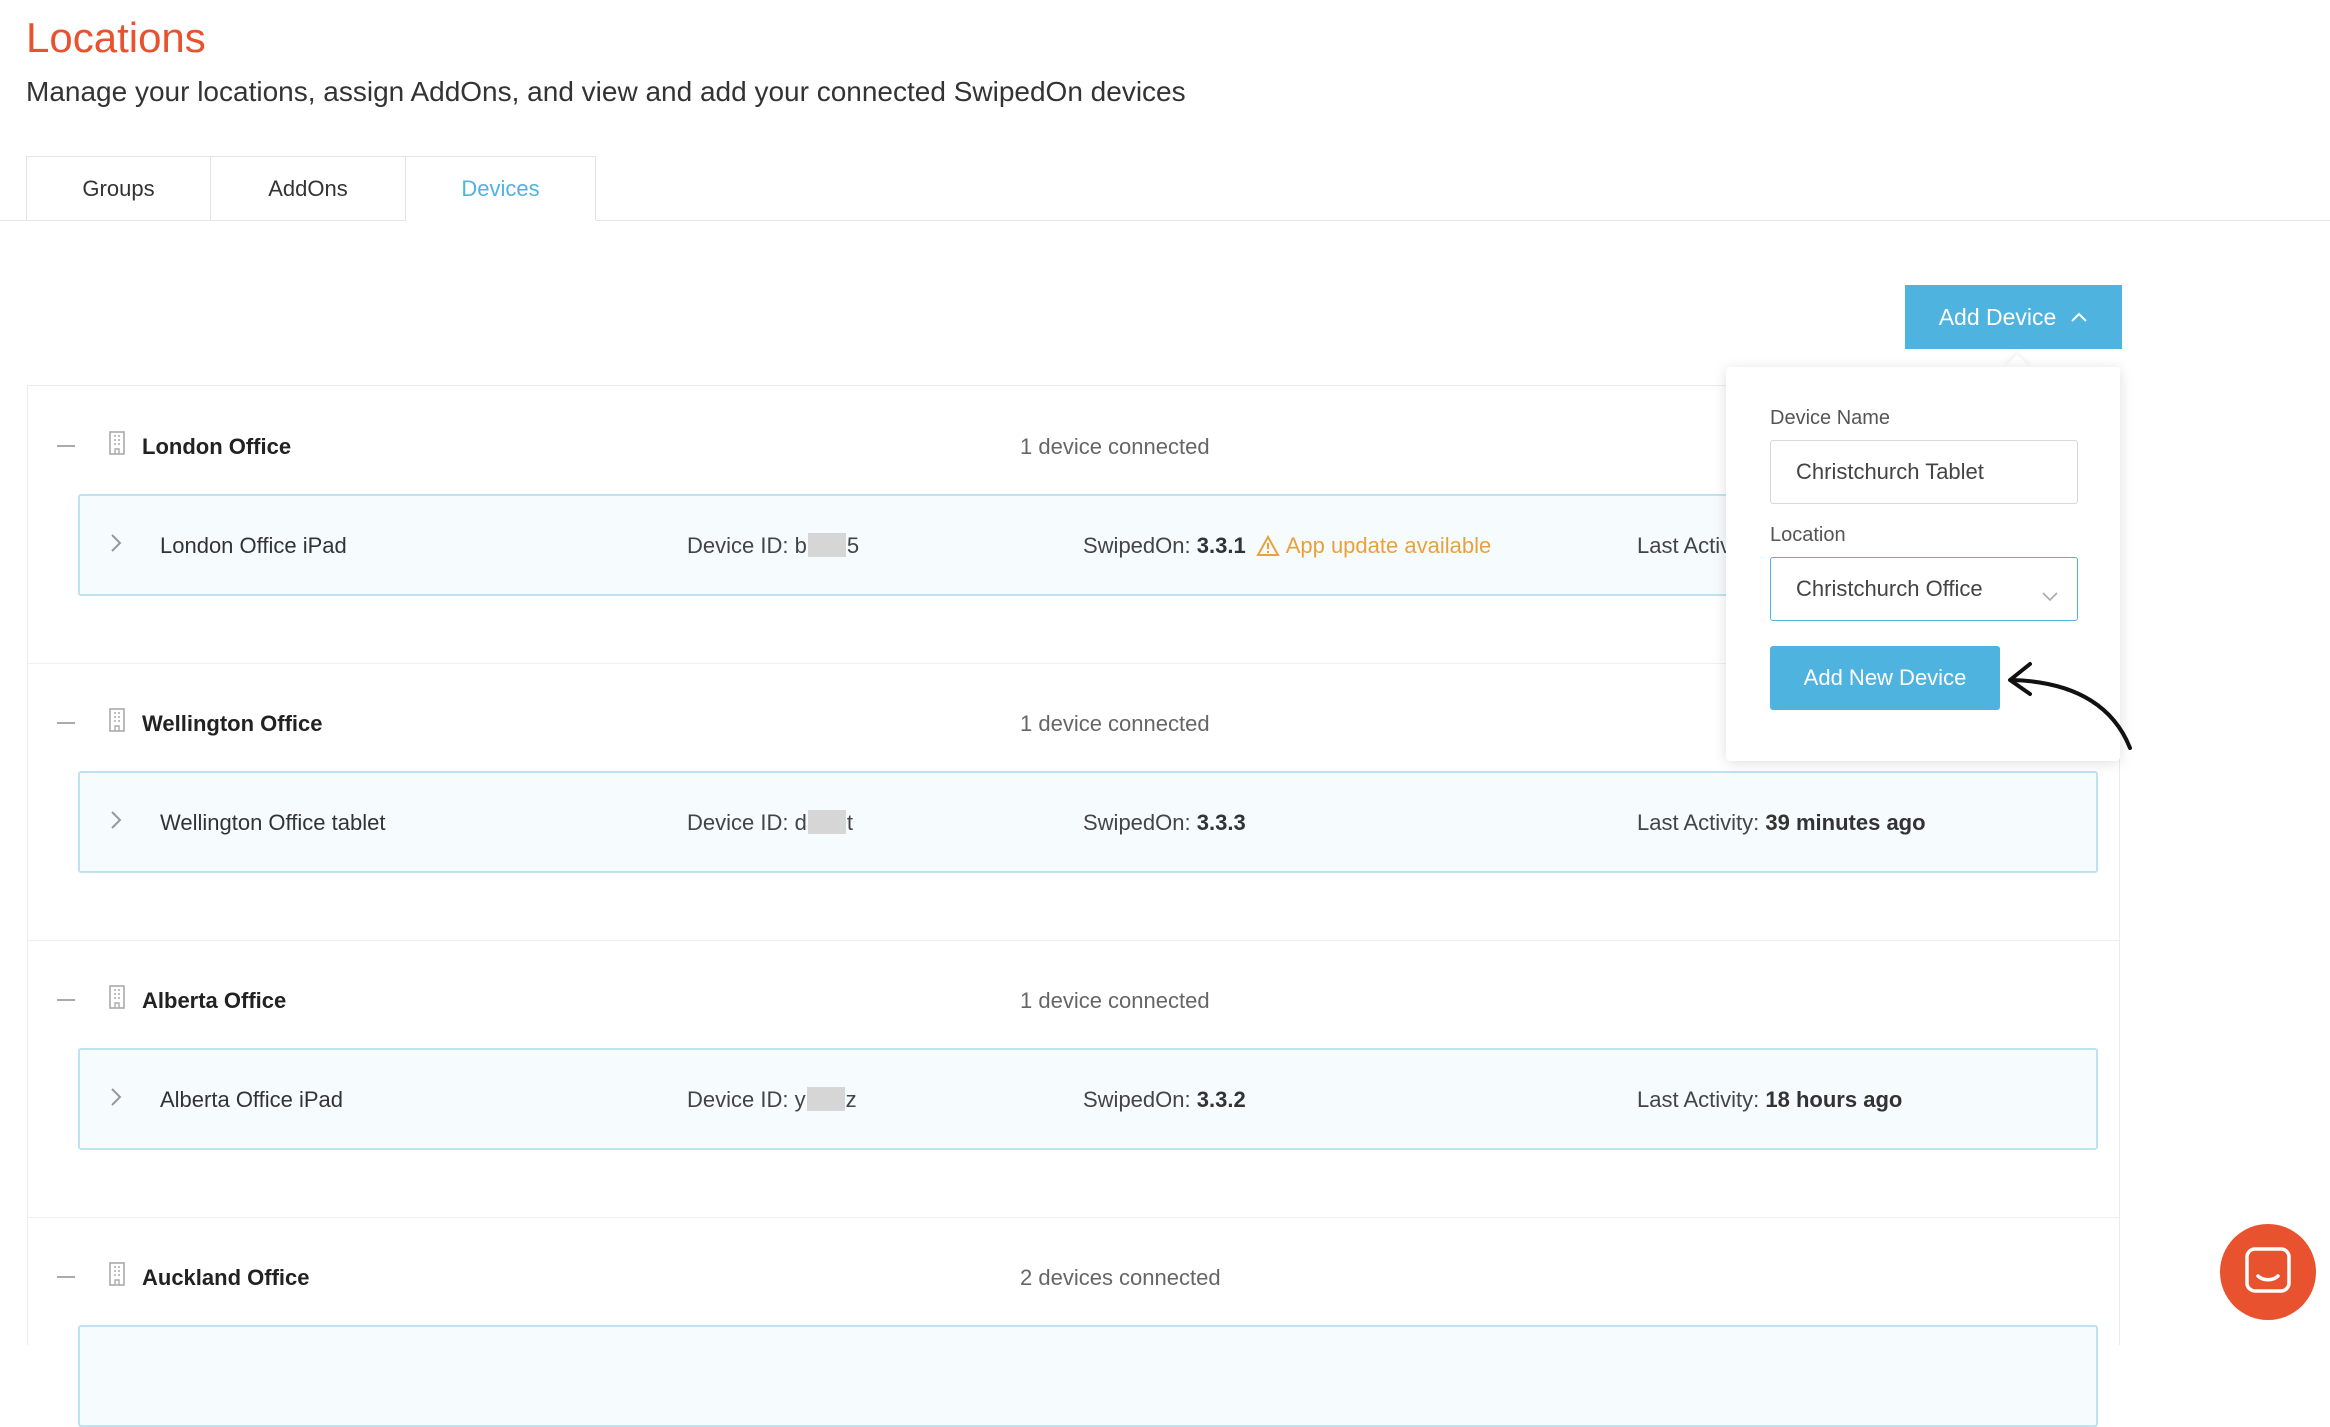 The height and width of the screenshot is (1427, 2330). I want to click on annotation-arrow-icon, so click(2070, 702).